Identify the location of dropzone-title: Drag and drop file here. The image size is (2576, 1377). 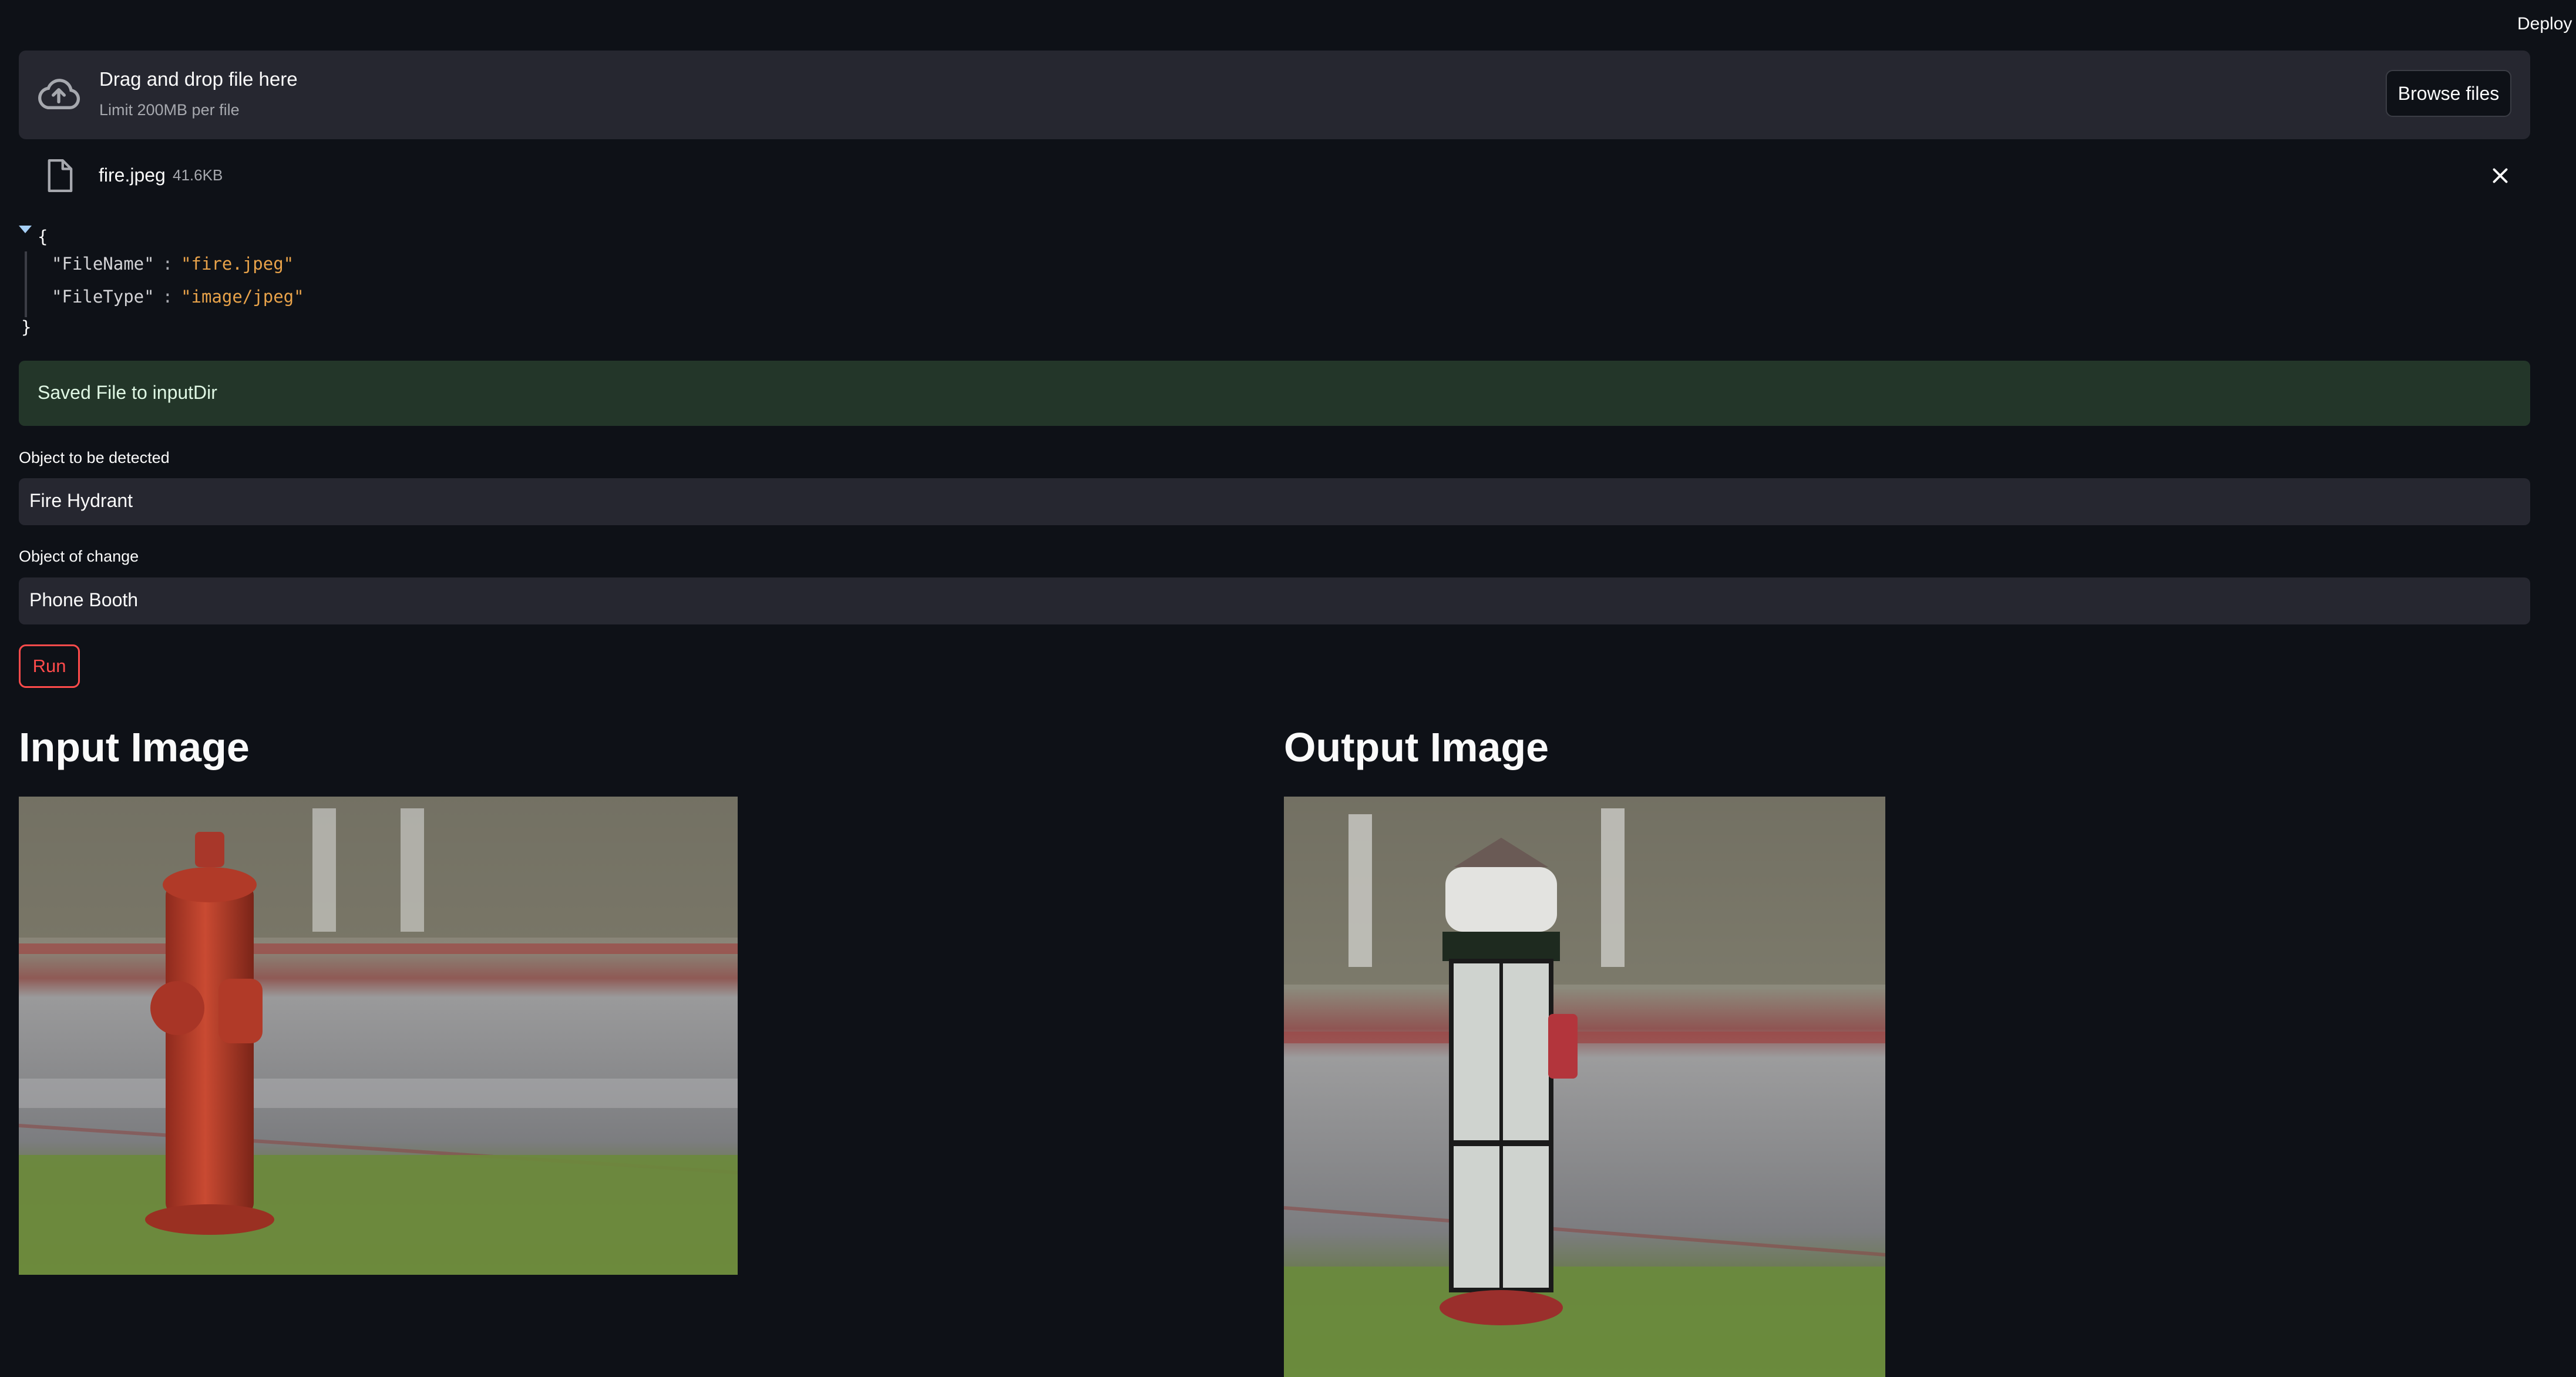
(198, 79).